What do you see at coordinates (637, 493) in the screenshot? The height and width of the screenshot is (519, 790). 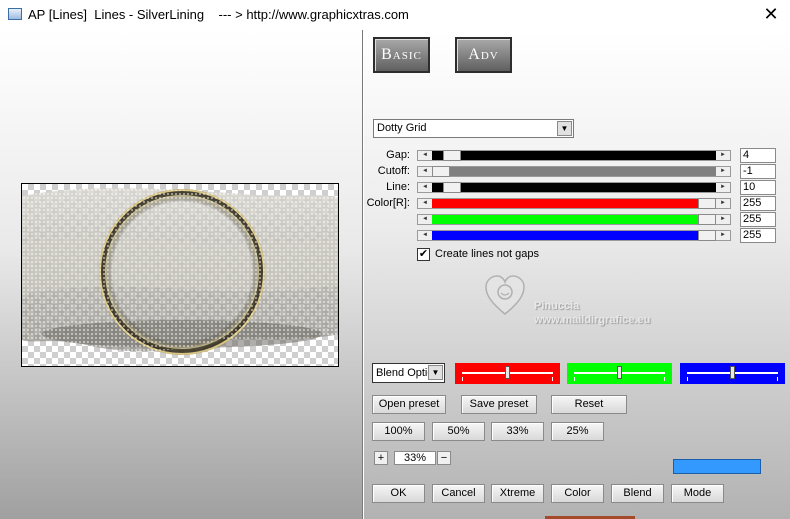 I see `blend-button: Blend` at bounding box center [637, 493].